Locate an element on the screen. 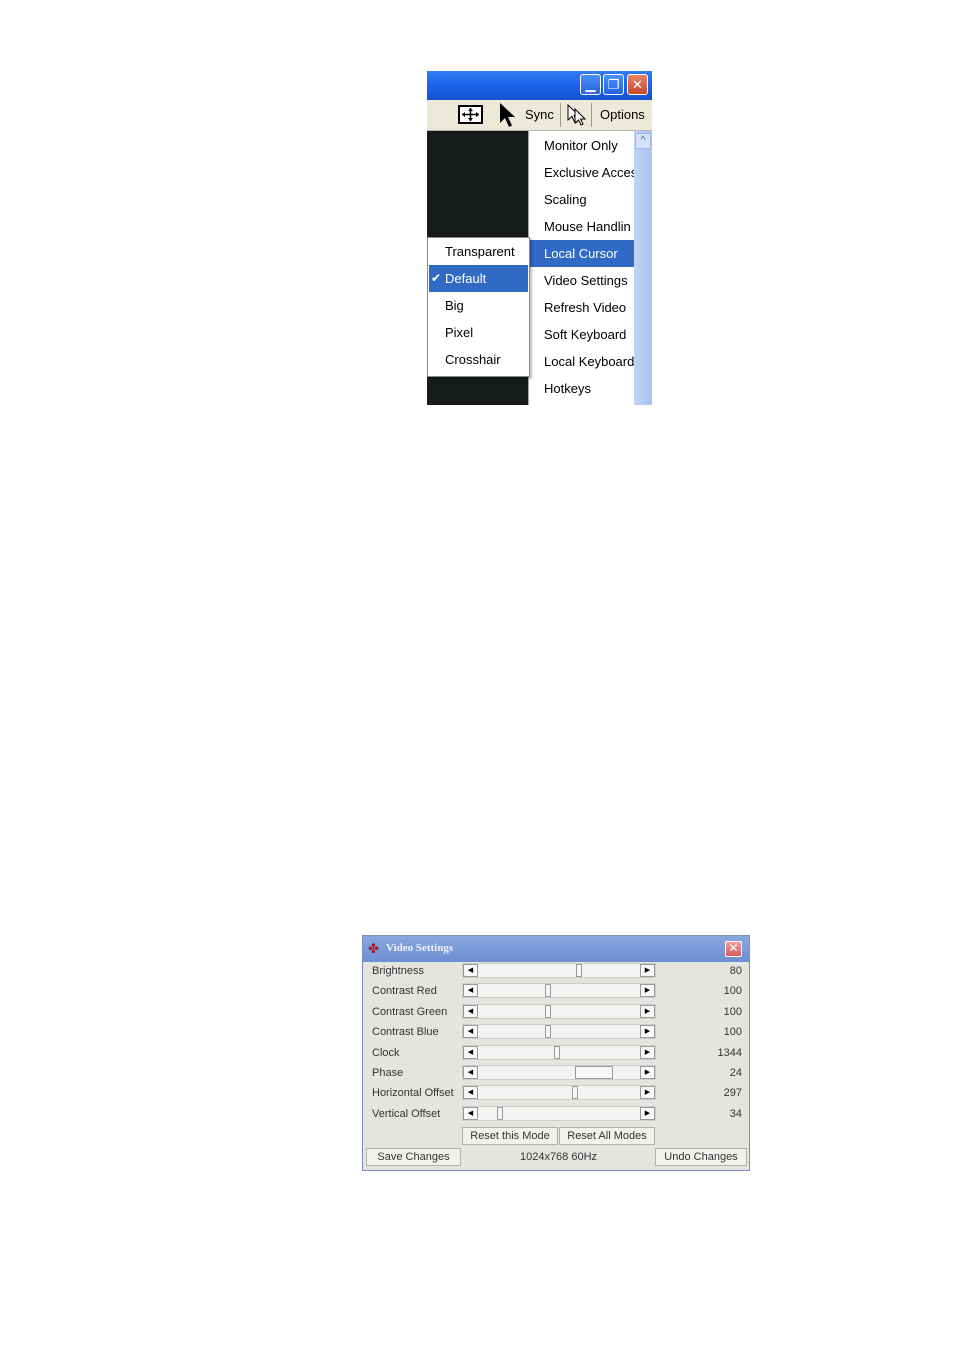 The image size is (954, 1351). submenu-item-transparent: Transparent is located at coordinates (478, 251).